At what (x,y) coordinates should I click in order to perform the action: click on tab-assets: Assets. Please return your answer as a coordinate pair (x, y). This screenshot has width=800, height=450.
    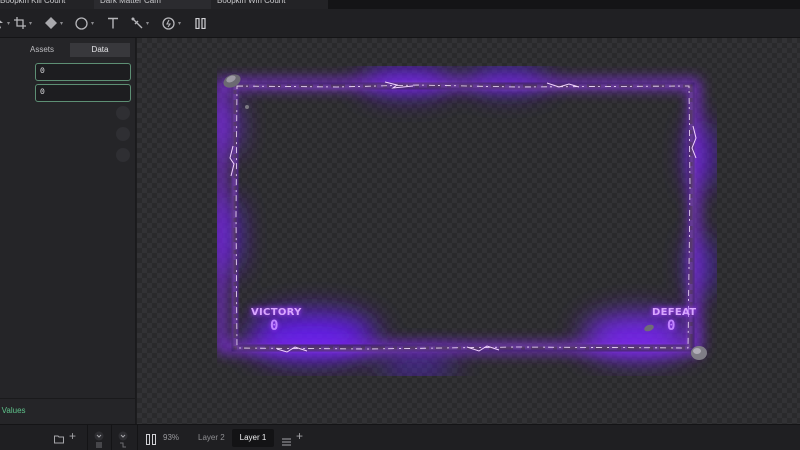
    Looking at the image, I should click on (35, 50).